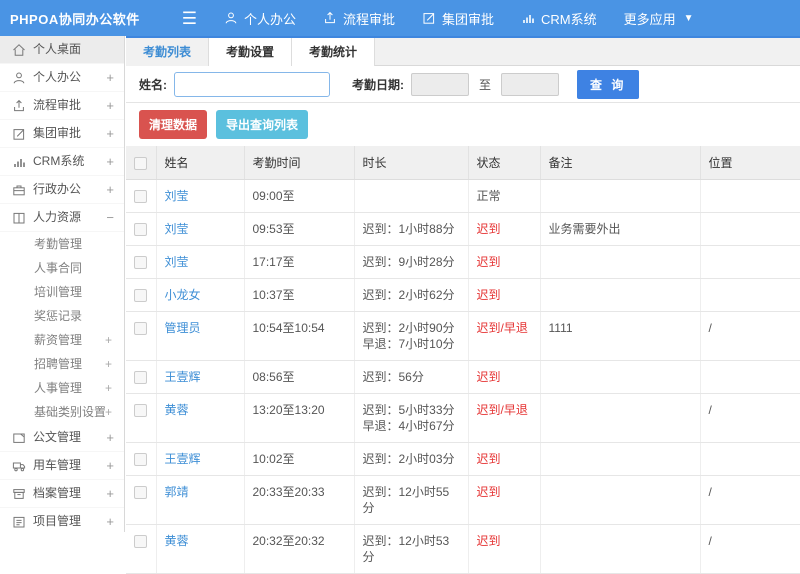 This screenshot has height=574, width=800. I want to click on project-icon, so click(19, 522).